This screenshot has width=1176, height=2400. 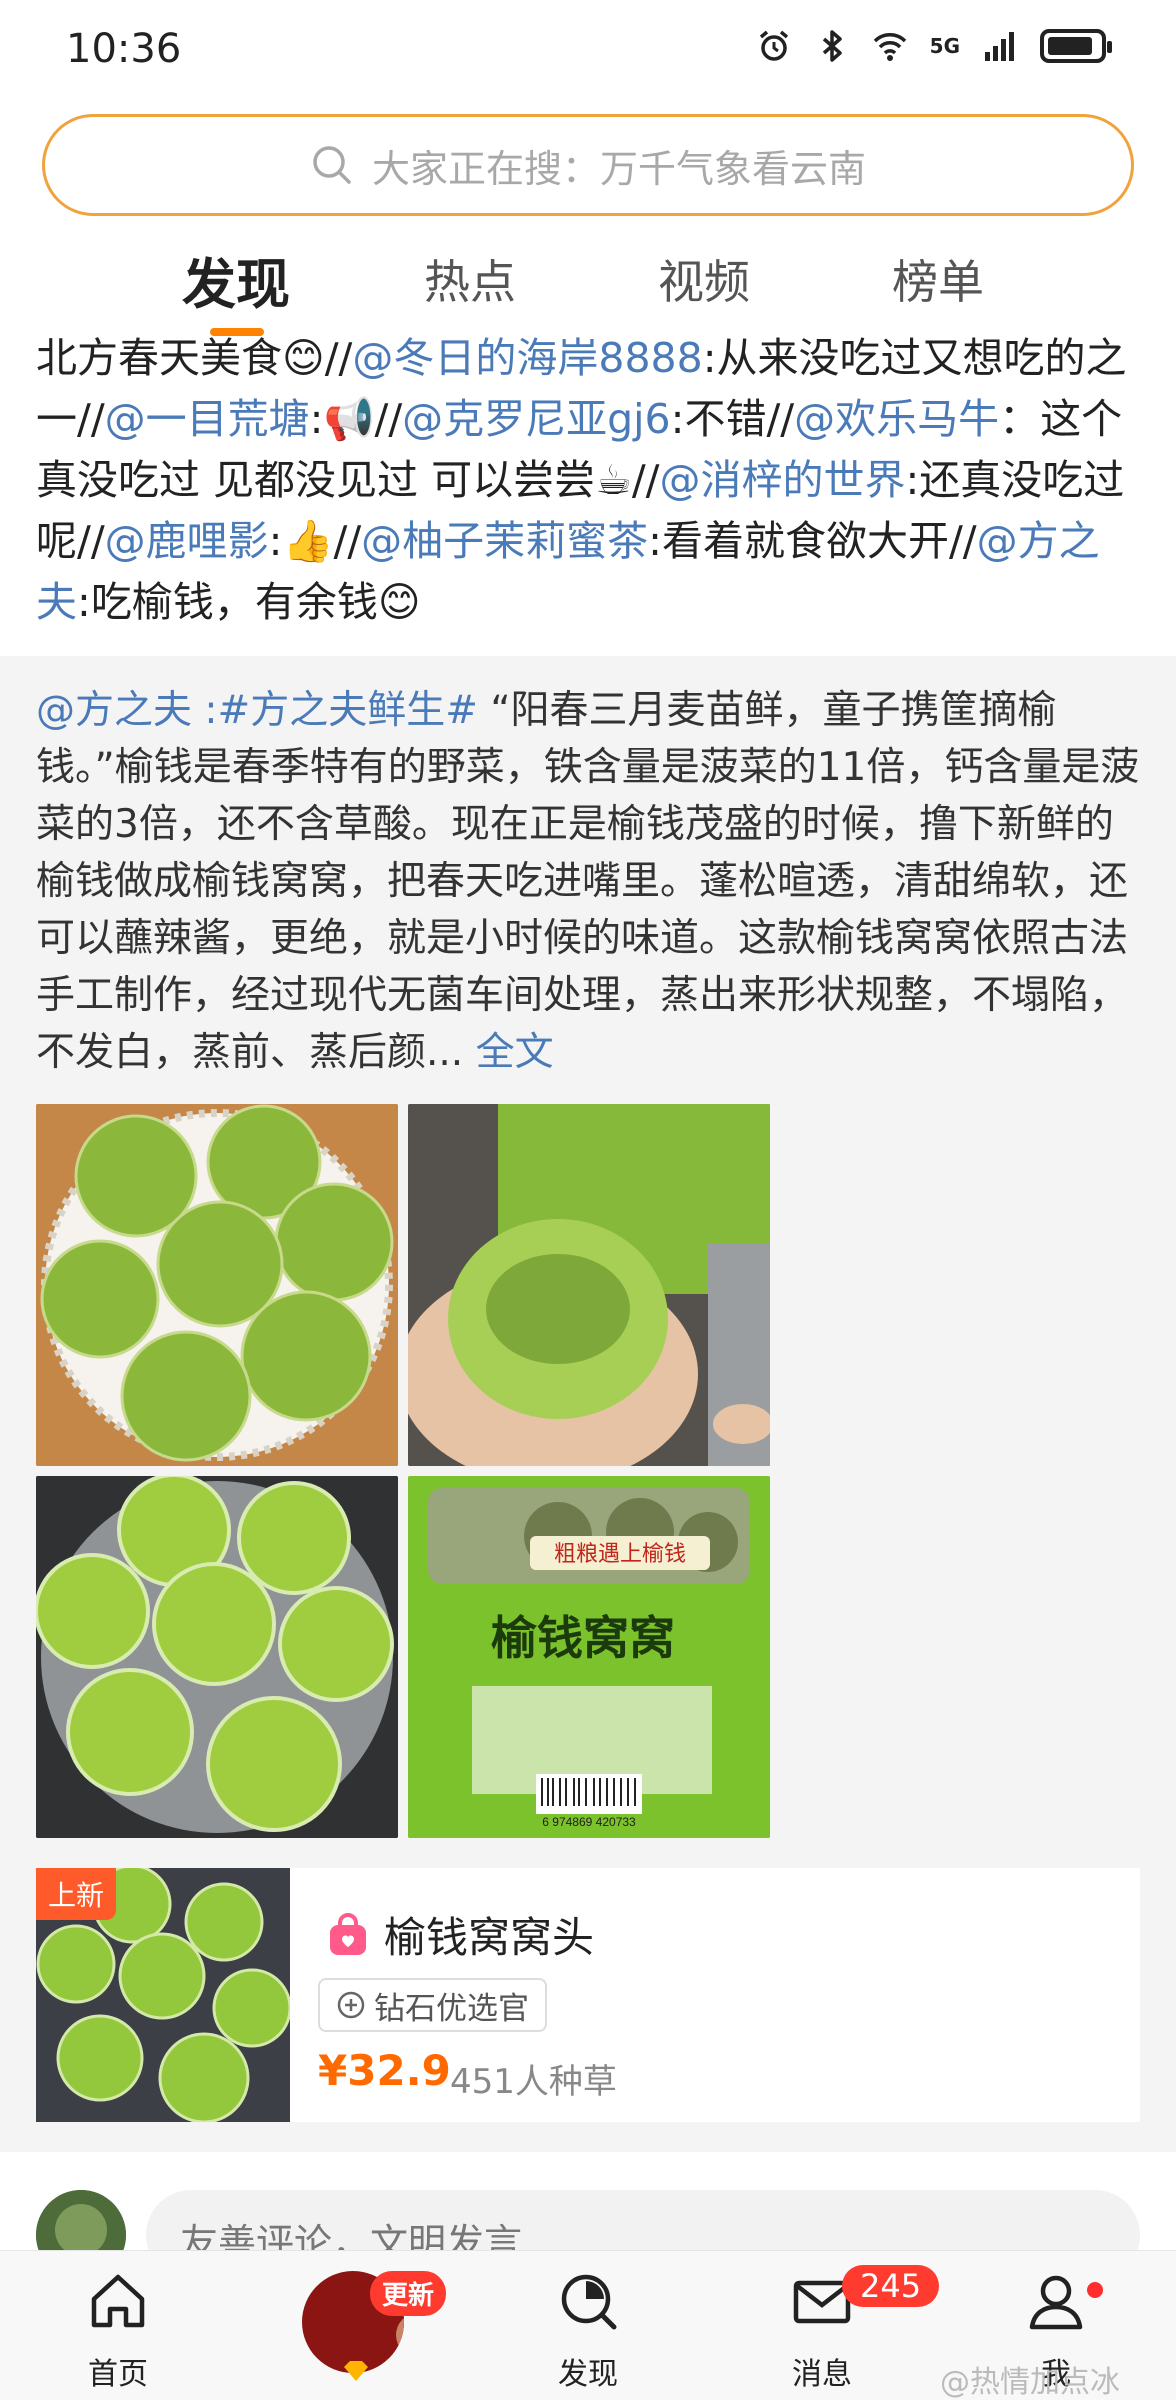 I want to click on repost-text-segment: :不错//, so click(x=732, y=419).